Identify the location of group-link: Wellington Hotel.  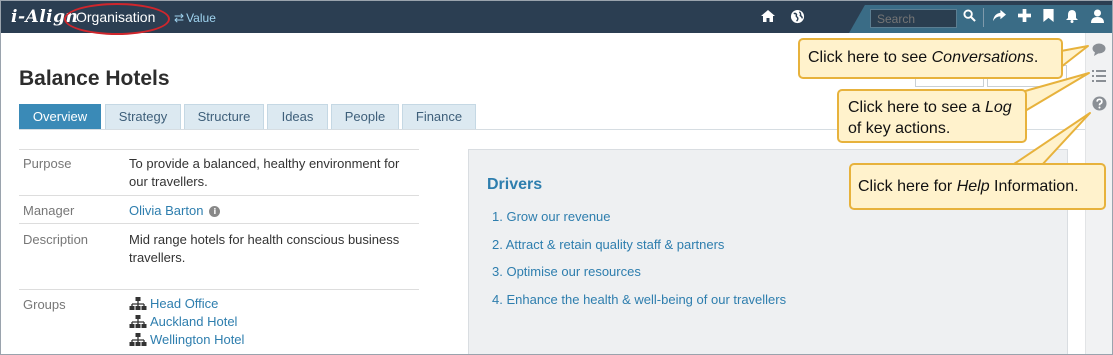
(186, 339).